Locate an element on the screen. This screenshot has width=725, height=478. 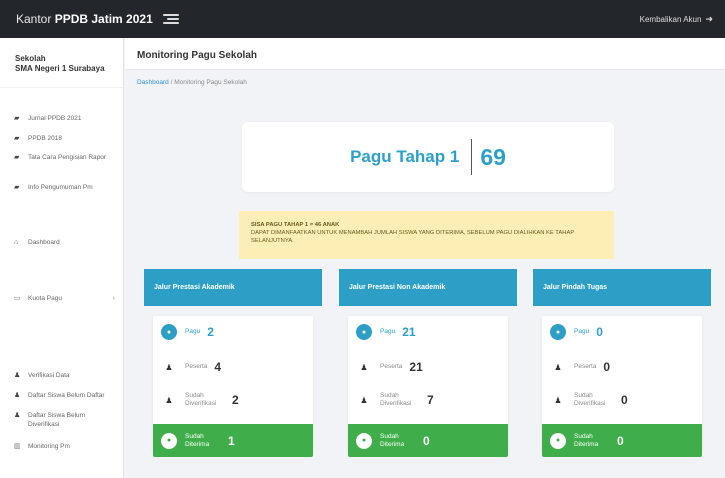
alert-title: SISA PAGU TAHAP 1 = 46 ANAK is located at coordinates (295, 225).